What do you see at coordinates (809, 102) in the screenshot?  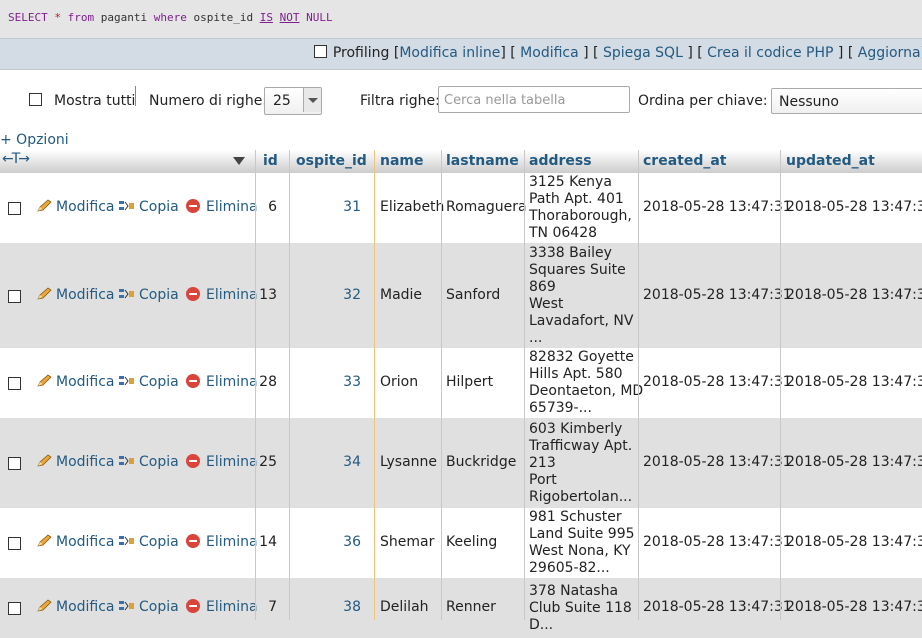 I see `ordina-value: Nessuno` at bounding box center [809, 102].